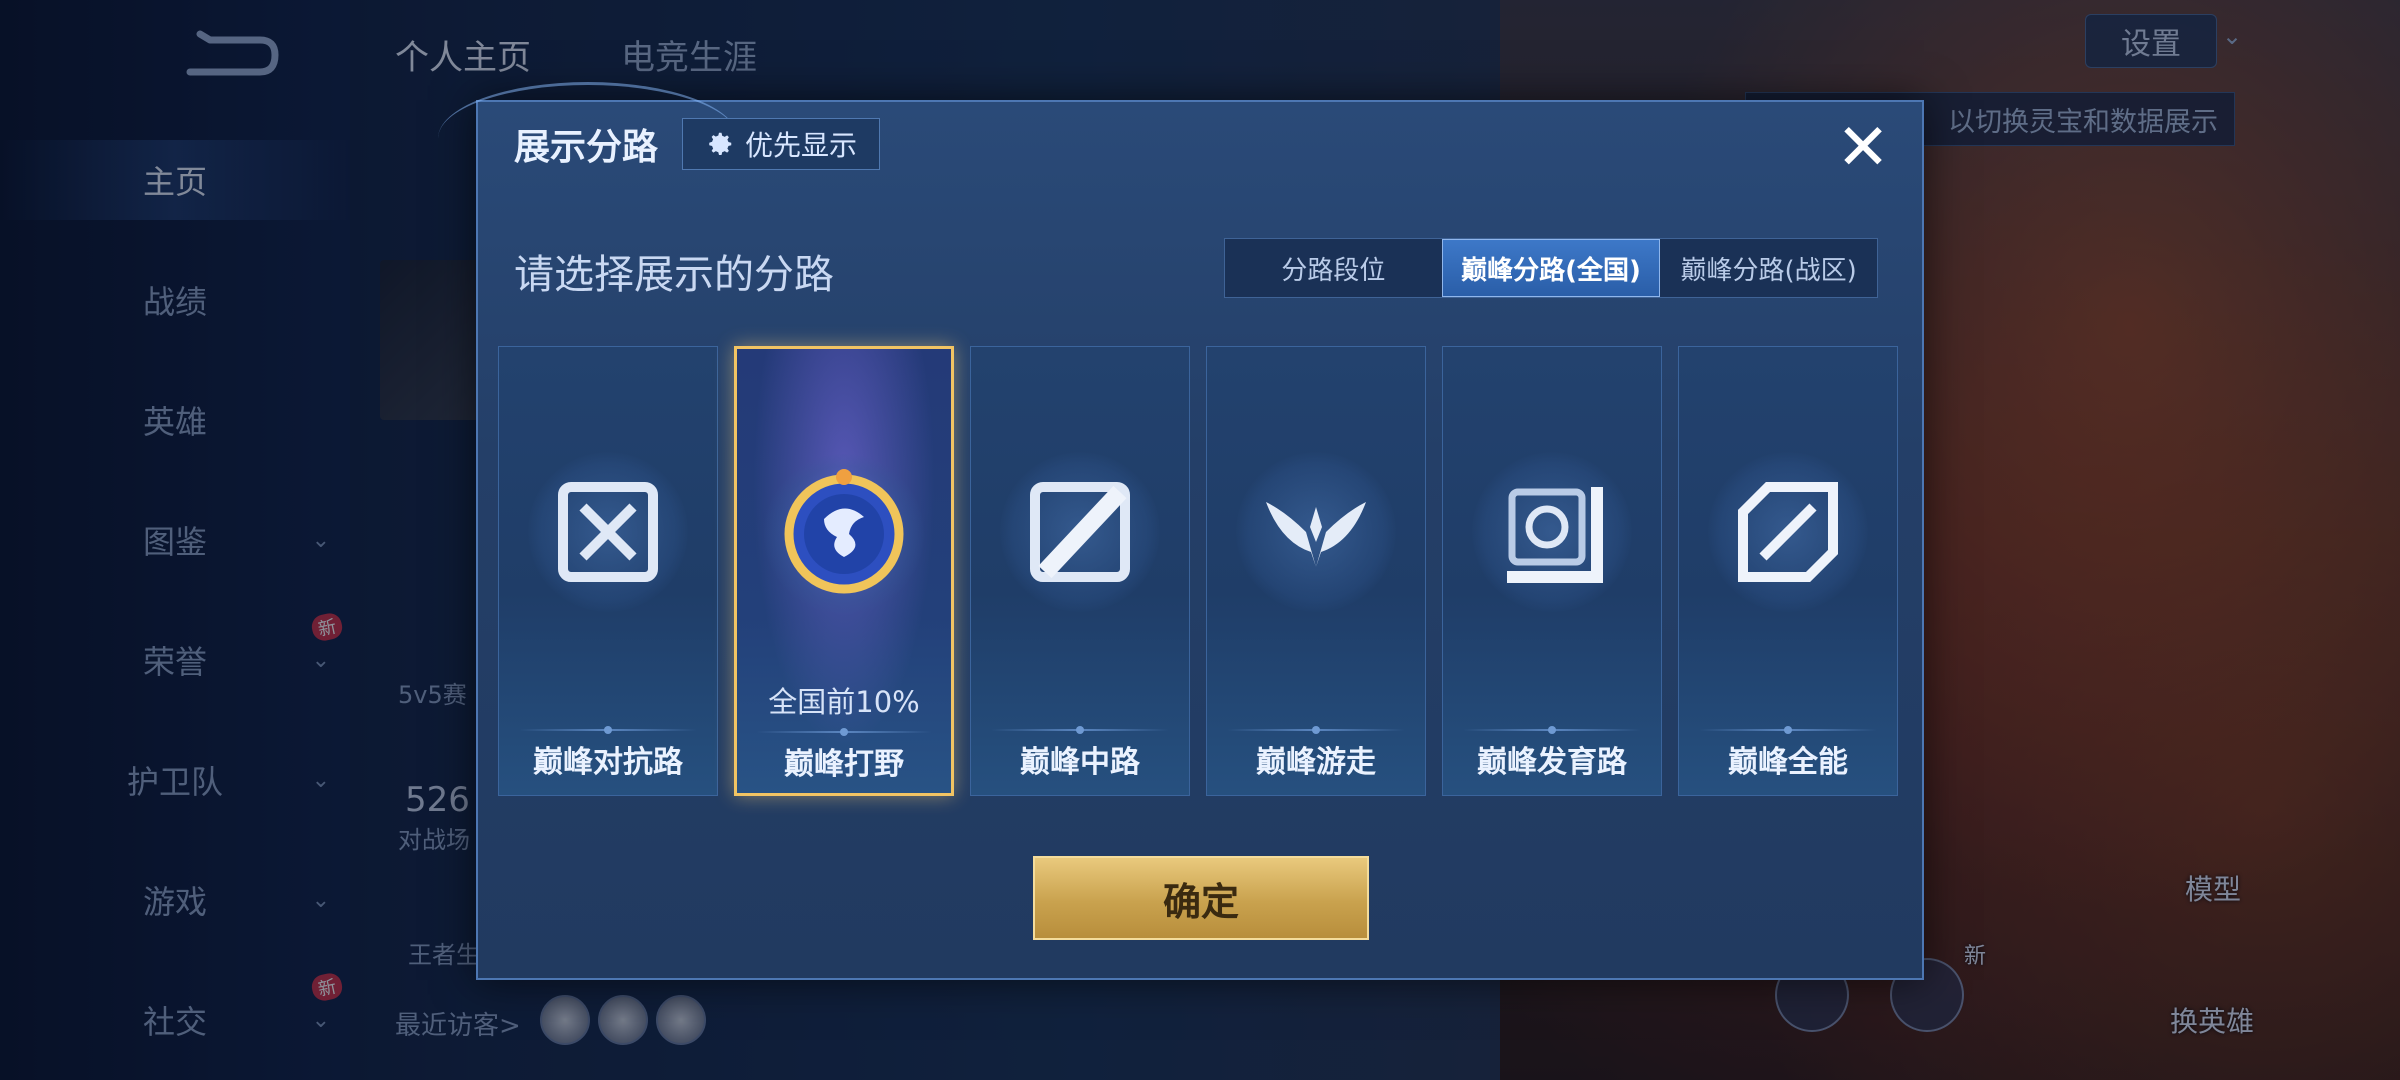 The height and width of the screenshot is (1080, 2400). Describe the element at coordinates (586, 147) in the screenshot. I see `dialog-title: 展示分路` at that location.